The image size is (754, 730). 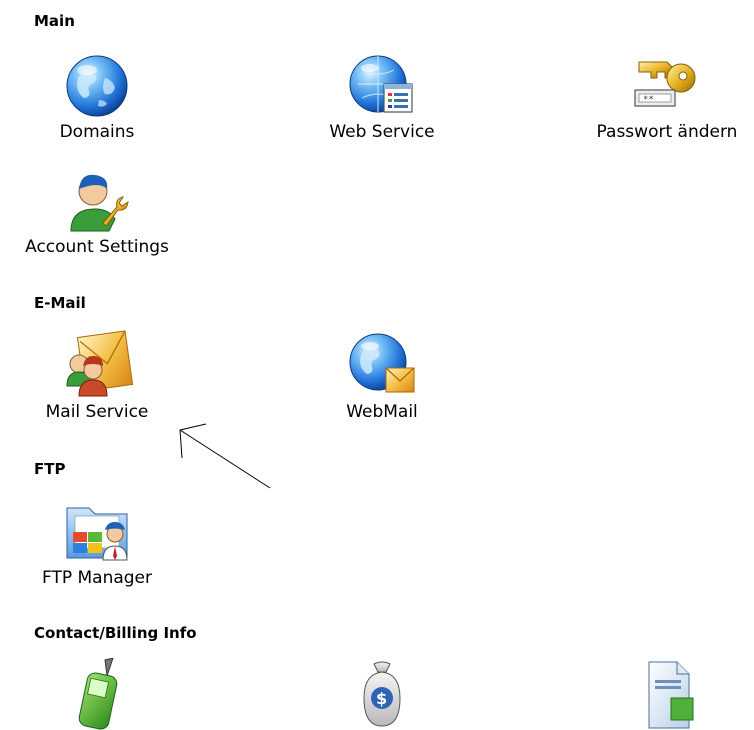 I want to click on money-bag-icon: $, so click(x=382, y=694).